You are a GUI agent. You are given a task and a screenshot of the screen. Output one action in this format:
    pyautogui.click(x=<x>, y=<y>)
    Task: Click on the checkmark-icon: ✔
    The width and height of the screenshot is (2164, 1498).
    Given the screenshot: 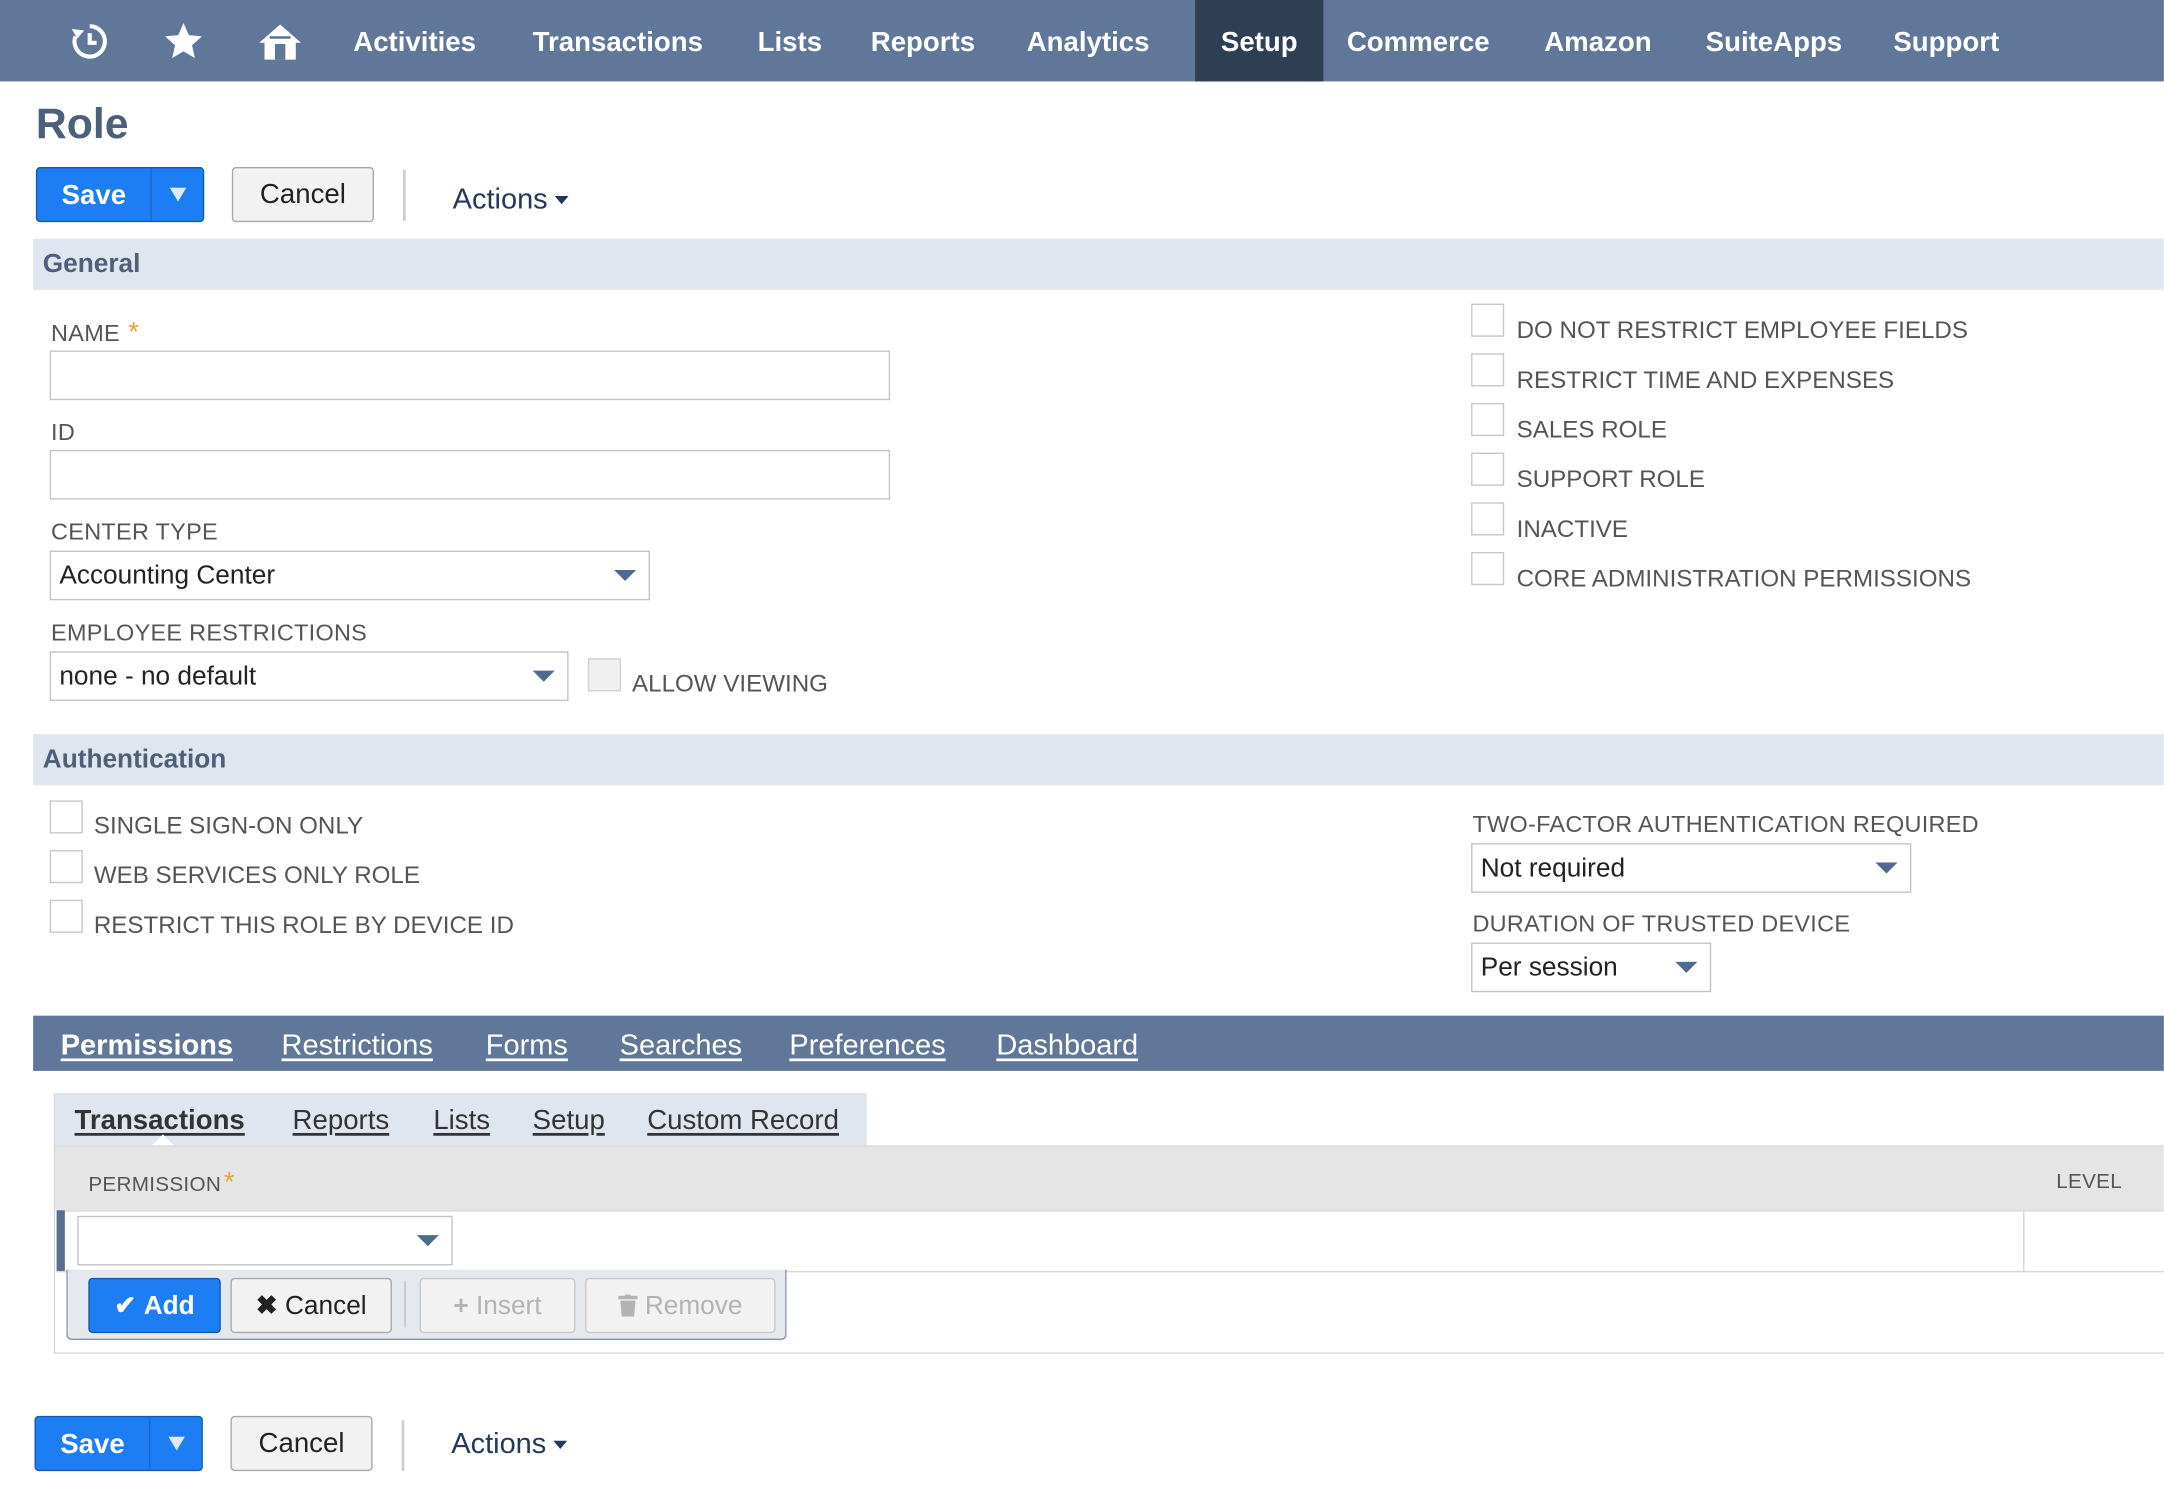 What is the action you would take?
    pyautogui.click(x=125, y=1306)
    